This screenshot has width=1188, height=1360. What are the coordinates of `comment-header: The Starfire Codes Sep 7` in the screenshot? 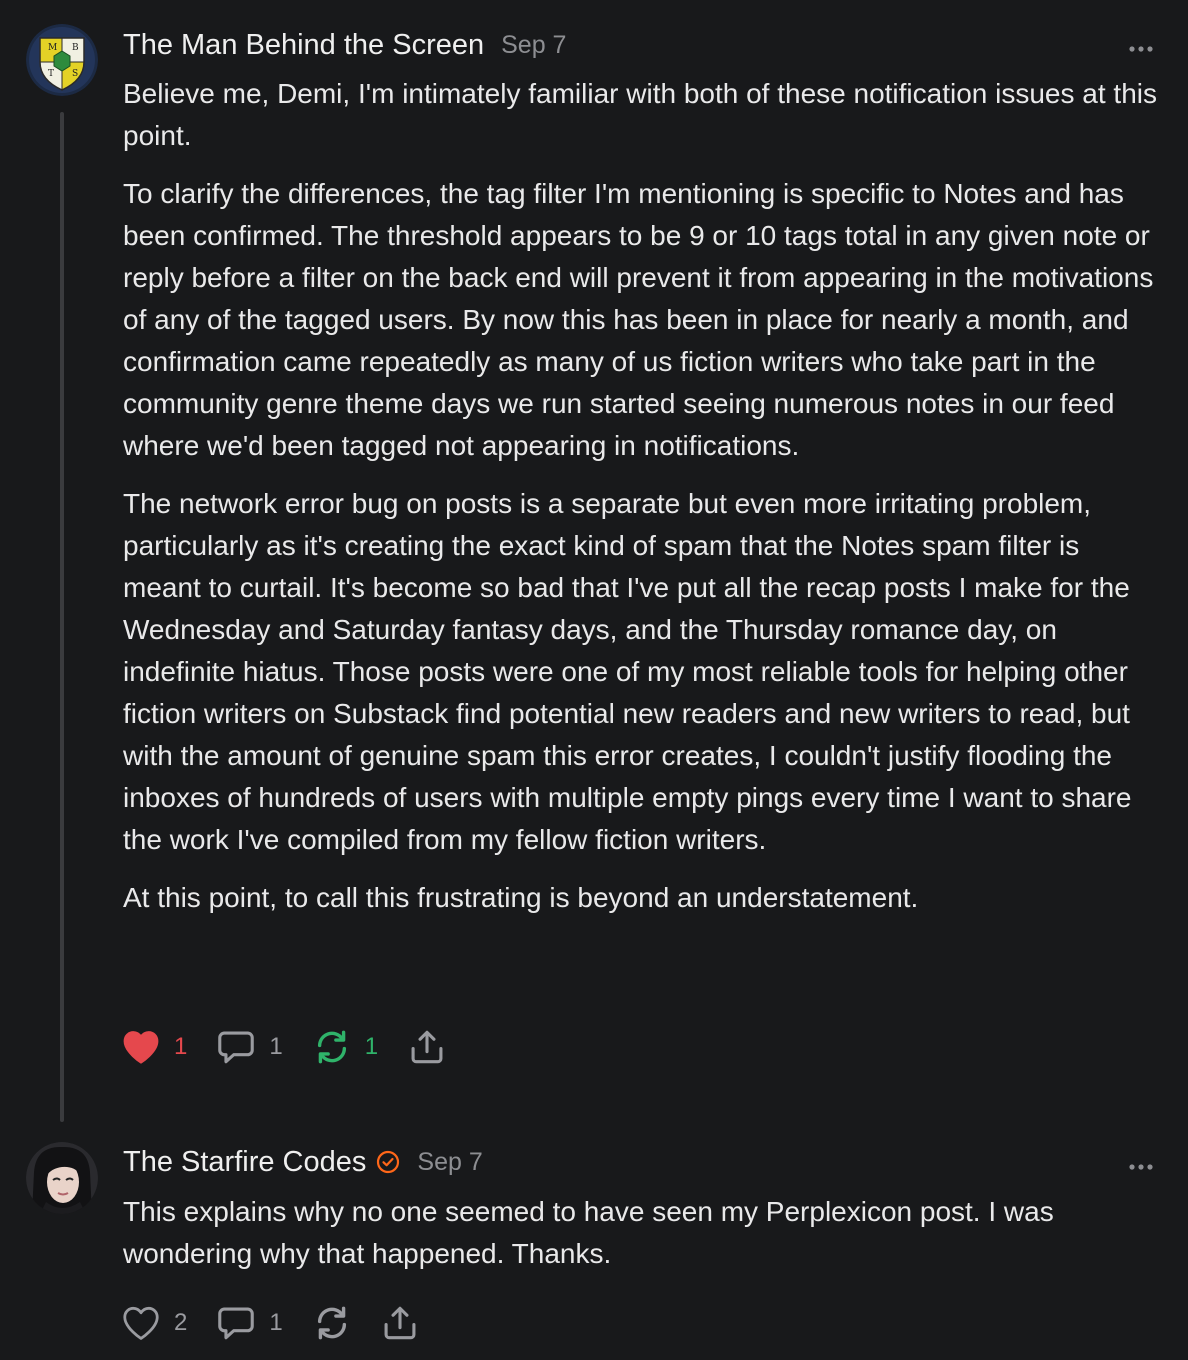 It's located at (303, 1162).